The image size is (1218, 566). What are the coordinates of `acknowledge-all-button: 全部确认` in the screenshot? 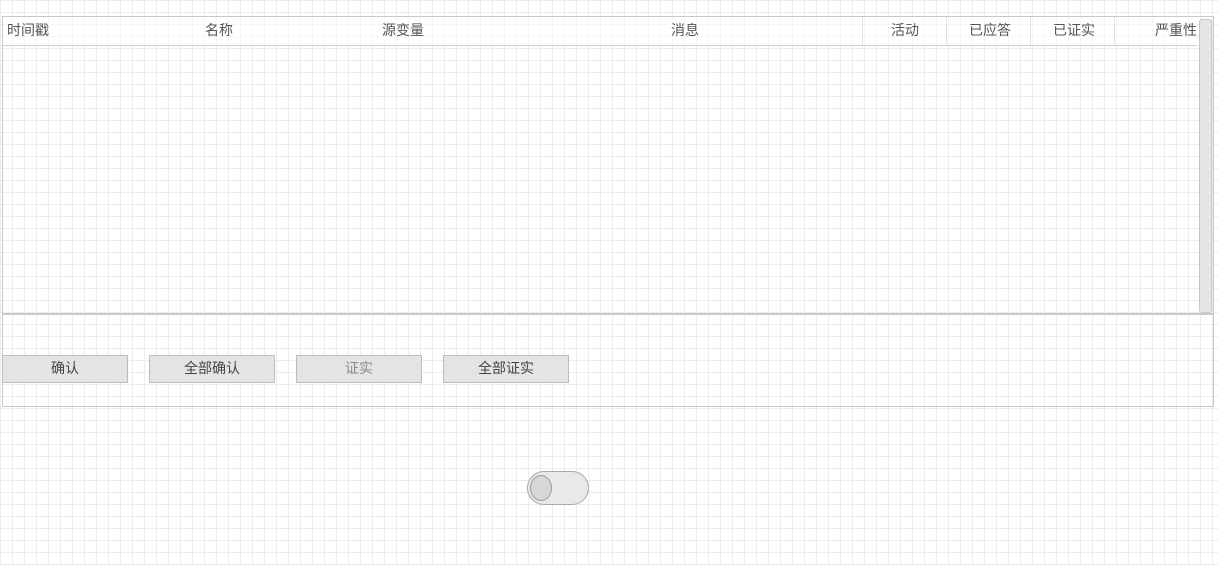 It's located at (212, 369).